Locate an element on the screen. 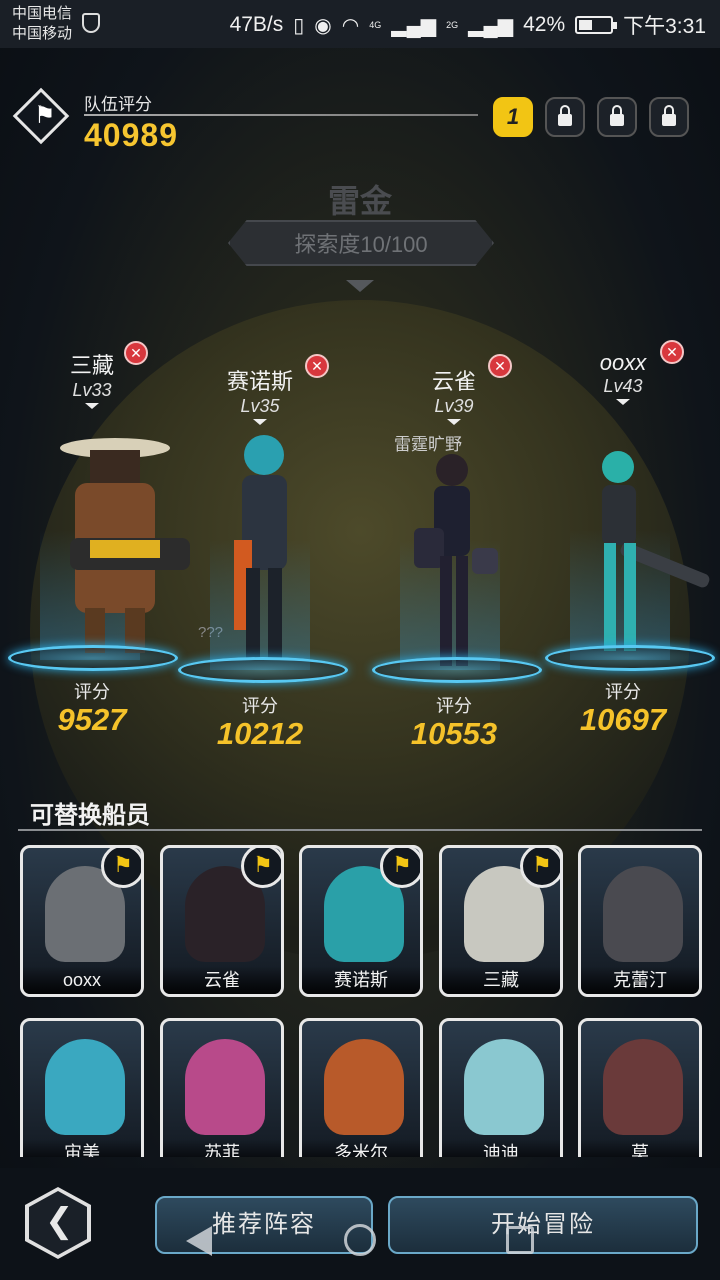 The image size is (720, 1280). roster-card-name: 苏菲 is located at coordinates (222, 1148).